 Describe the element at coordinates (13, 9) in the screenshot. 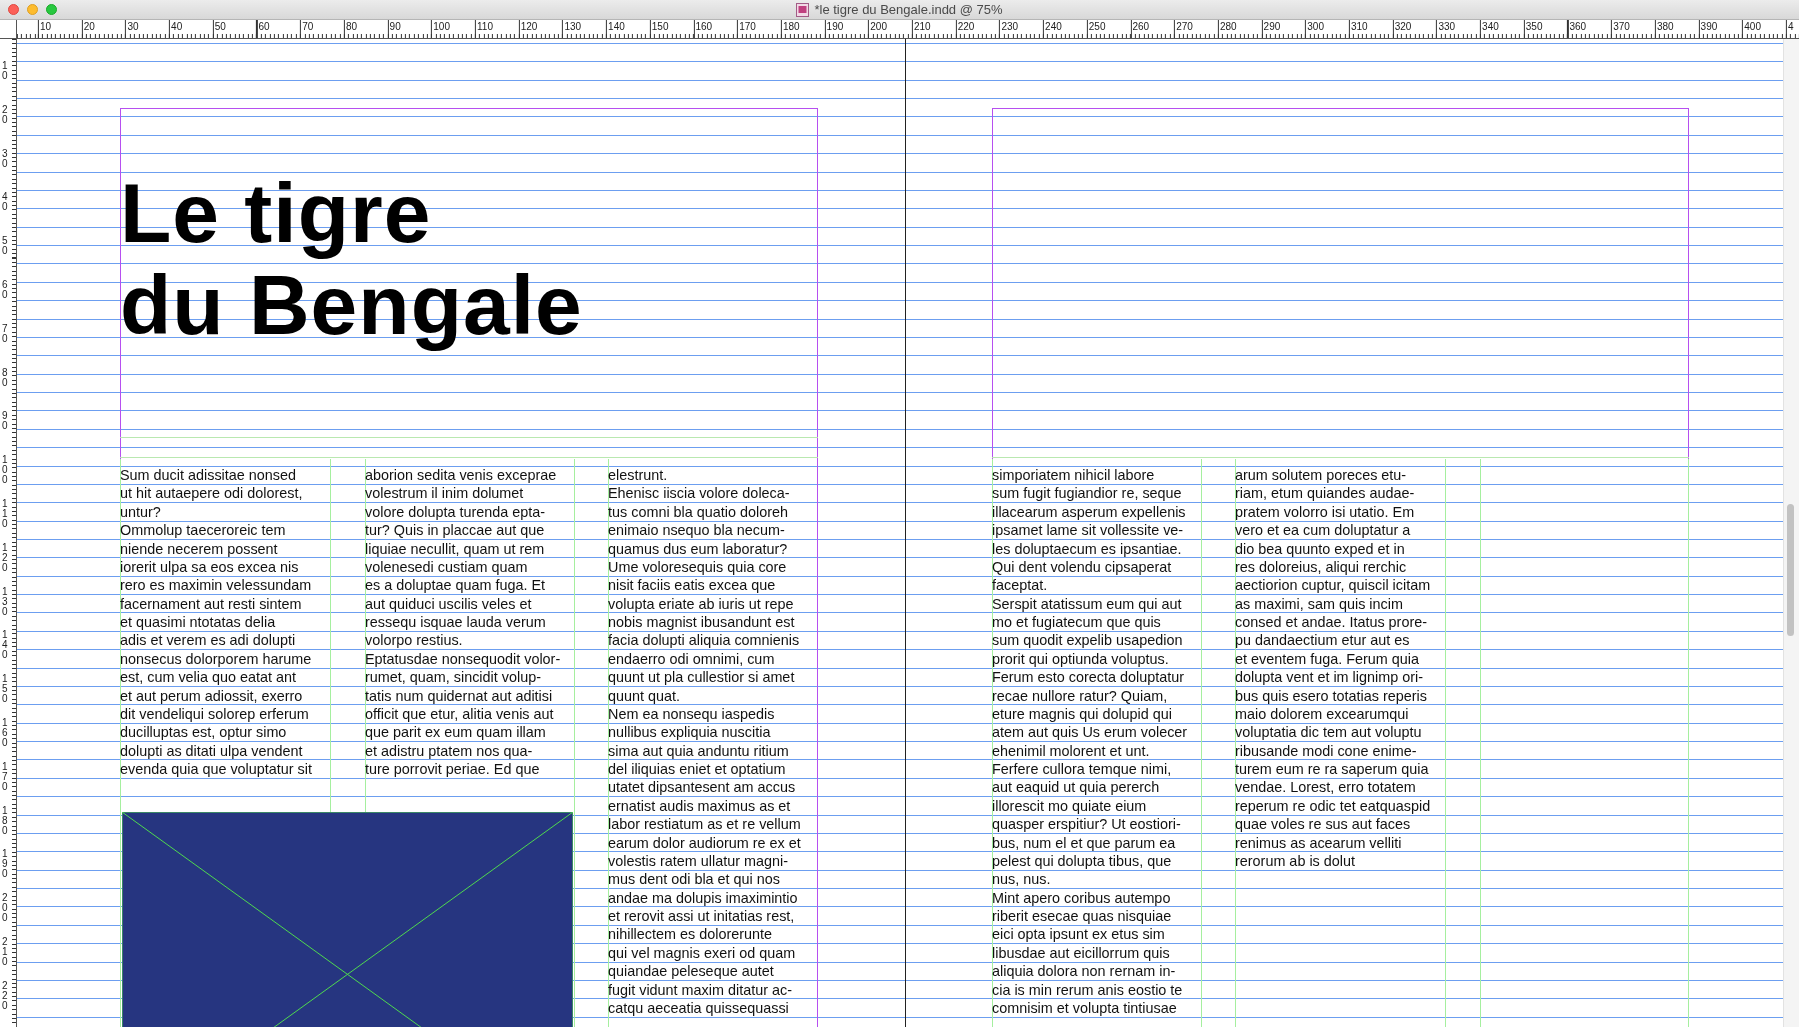

I see `close-button` at that location.